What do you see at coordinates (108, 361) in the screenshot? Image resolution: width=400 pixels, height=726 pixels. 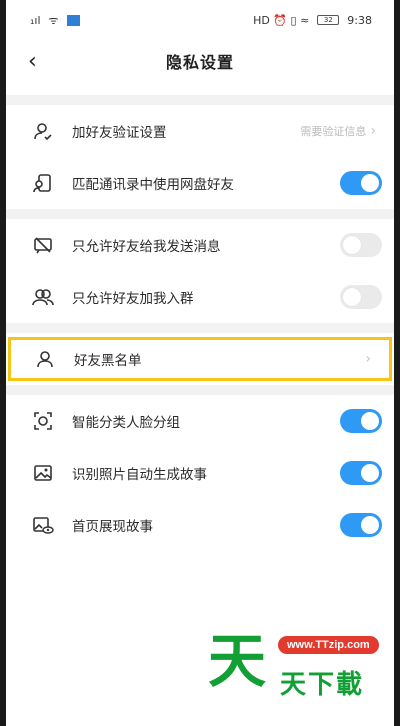 I see `row-label: 好友黑名单` at bounding box center [108, 361].